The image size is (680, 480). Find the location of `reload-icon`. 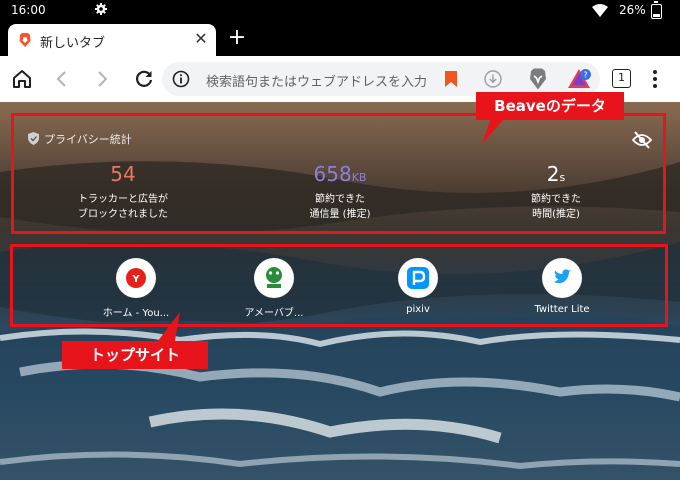

reload-icon is located at coordinates (144, 79).